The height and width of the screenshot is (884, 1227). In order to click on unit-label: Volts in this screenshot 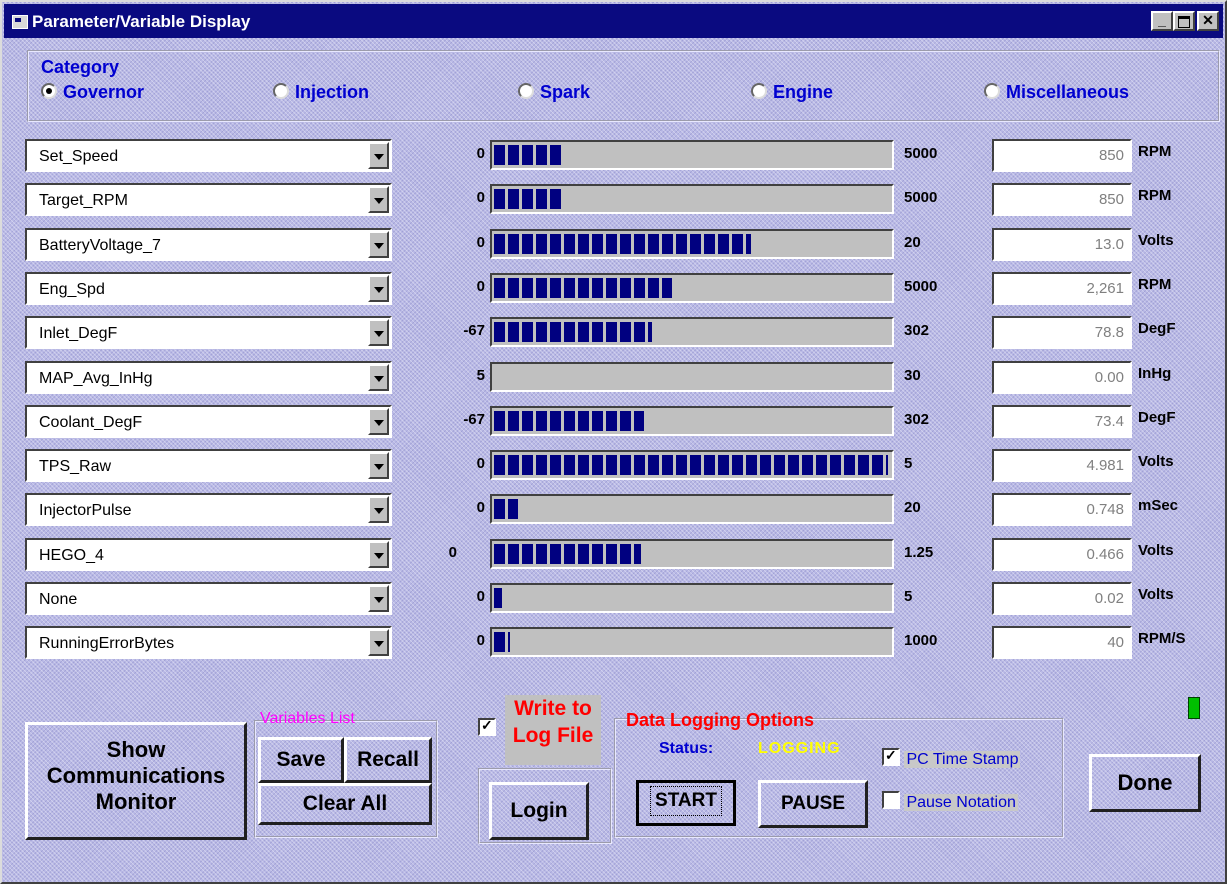, I will do `click(1156, 461)`.